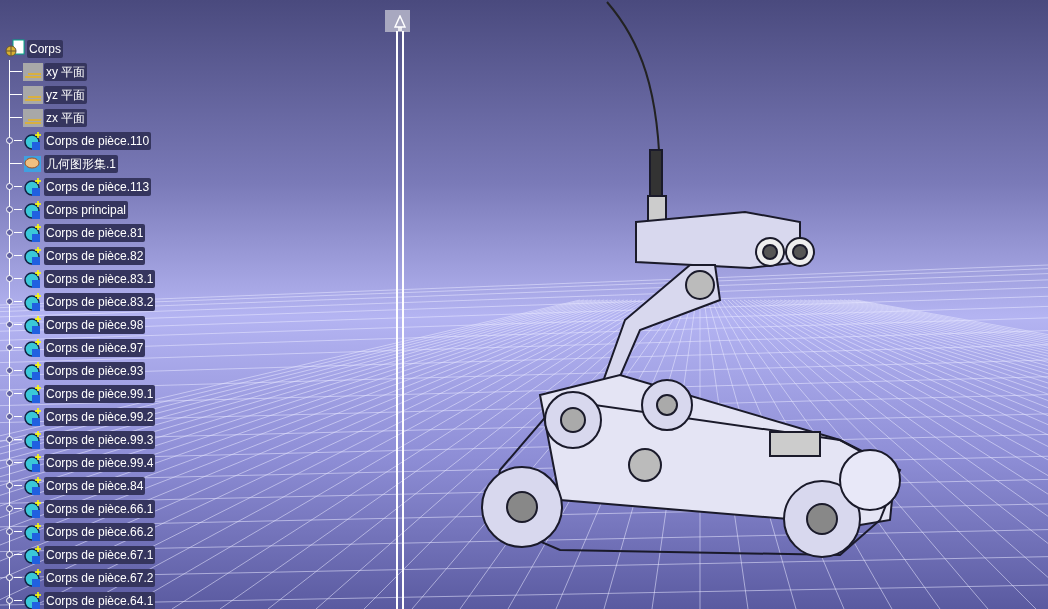  Describe the element at coordinates (100, 416) in the screenshot. I see `tree-node-label: Corps de pièce.99.2` at that location.